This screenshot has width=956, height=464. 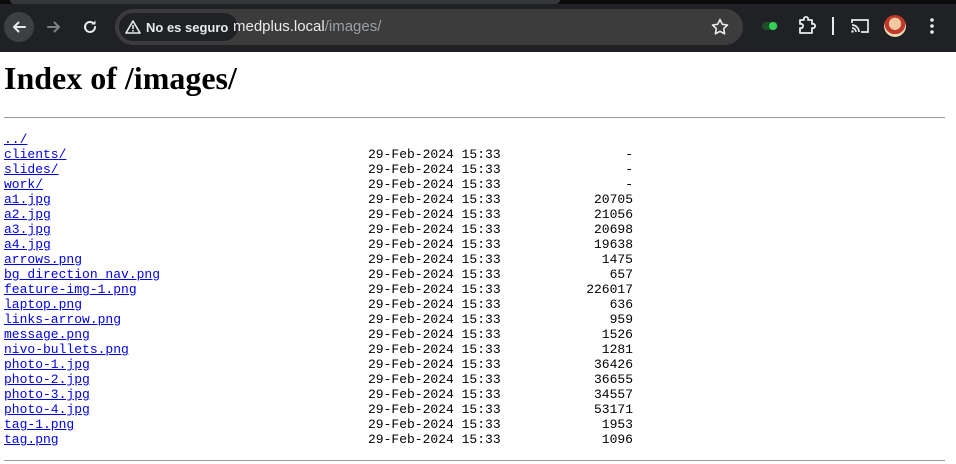 What do you see at coordinates (285, 2) in the screenshot?
I see `active-tab-edge` at bounding box center [285, 2].